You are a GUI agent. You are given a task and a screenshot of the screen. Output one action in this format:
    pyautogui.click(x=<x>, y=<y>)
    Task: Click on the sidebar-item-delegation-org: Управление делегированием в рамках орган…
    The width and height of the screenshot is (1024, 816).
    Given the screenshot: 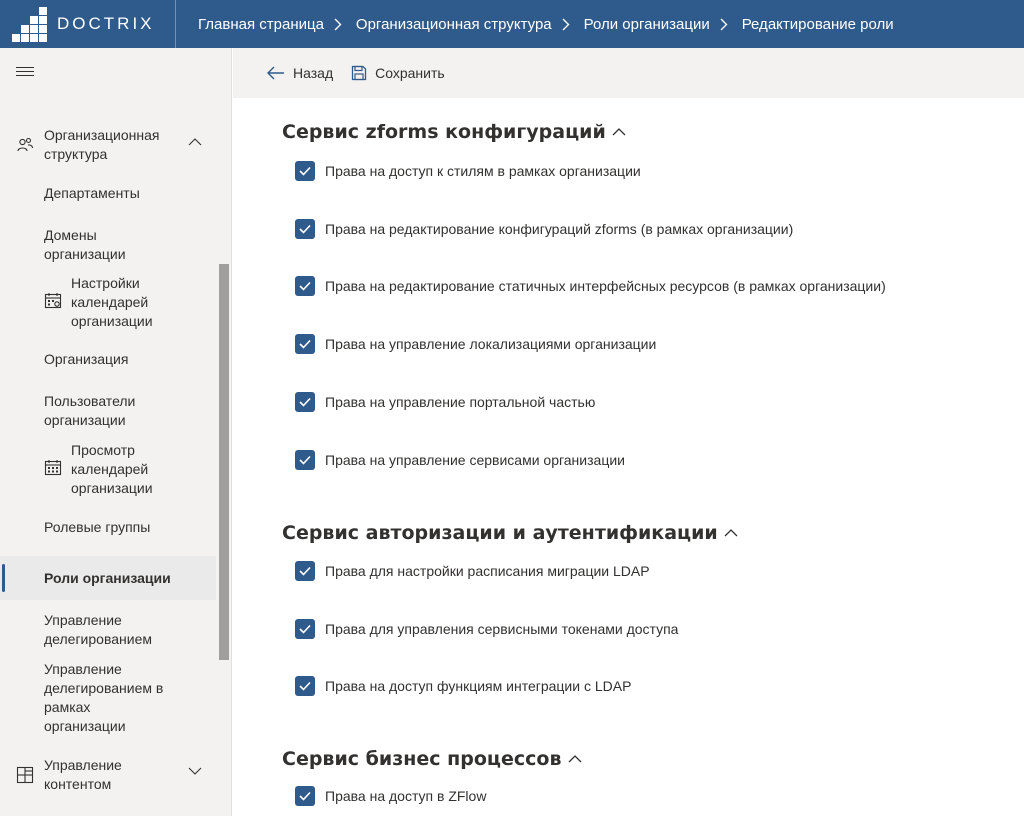 What is the action you would take?
    pyautogui.click(x=108, y=699)
    